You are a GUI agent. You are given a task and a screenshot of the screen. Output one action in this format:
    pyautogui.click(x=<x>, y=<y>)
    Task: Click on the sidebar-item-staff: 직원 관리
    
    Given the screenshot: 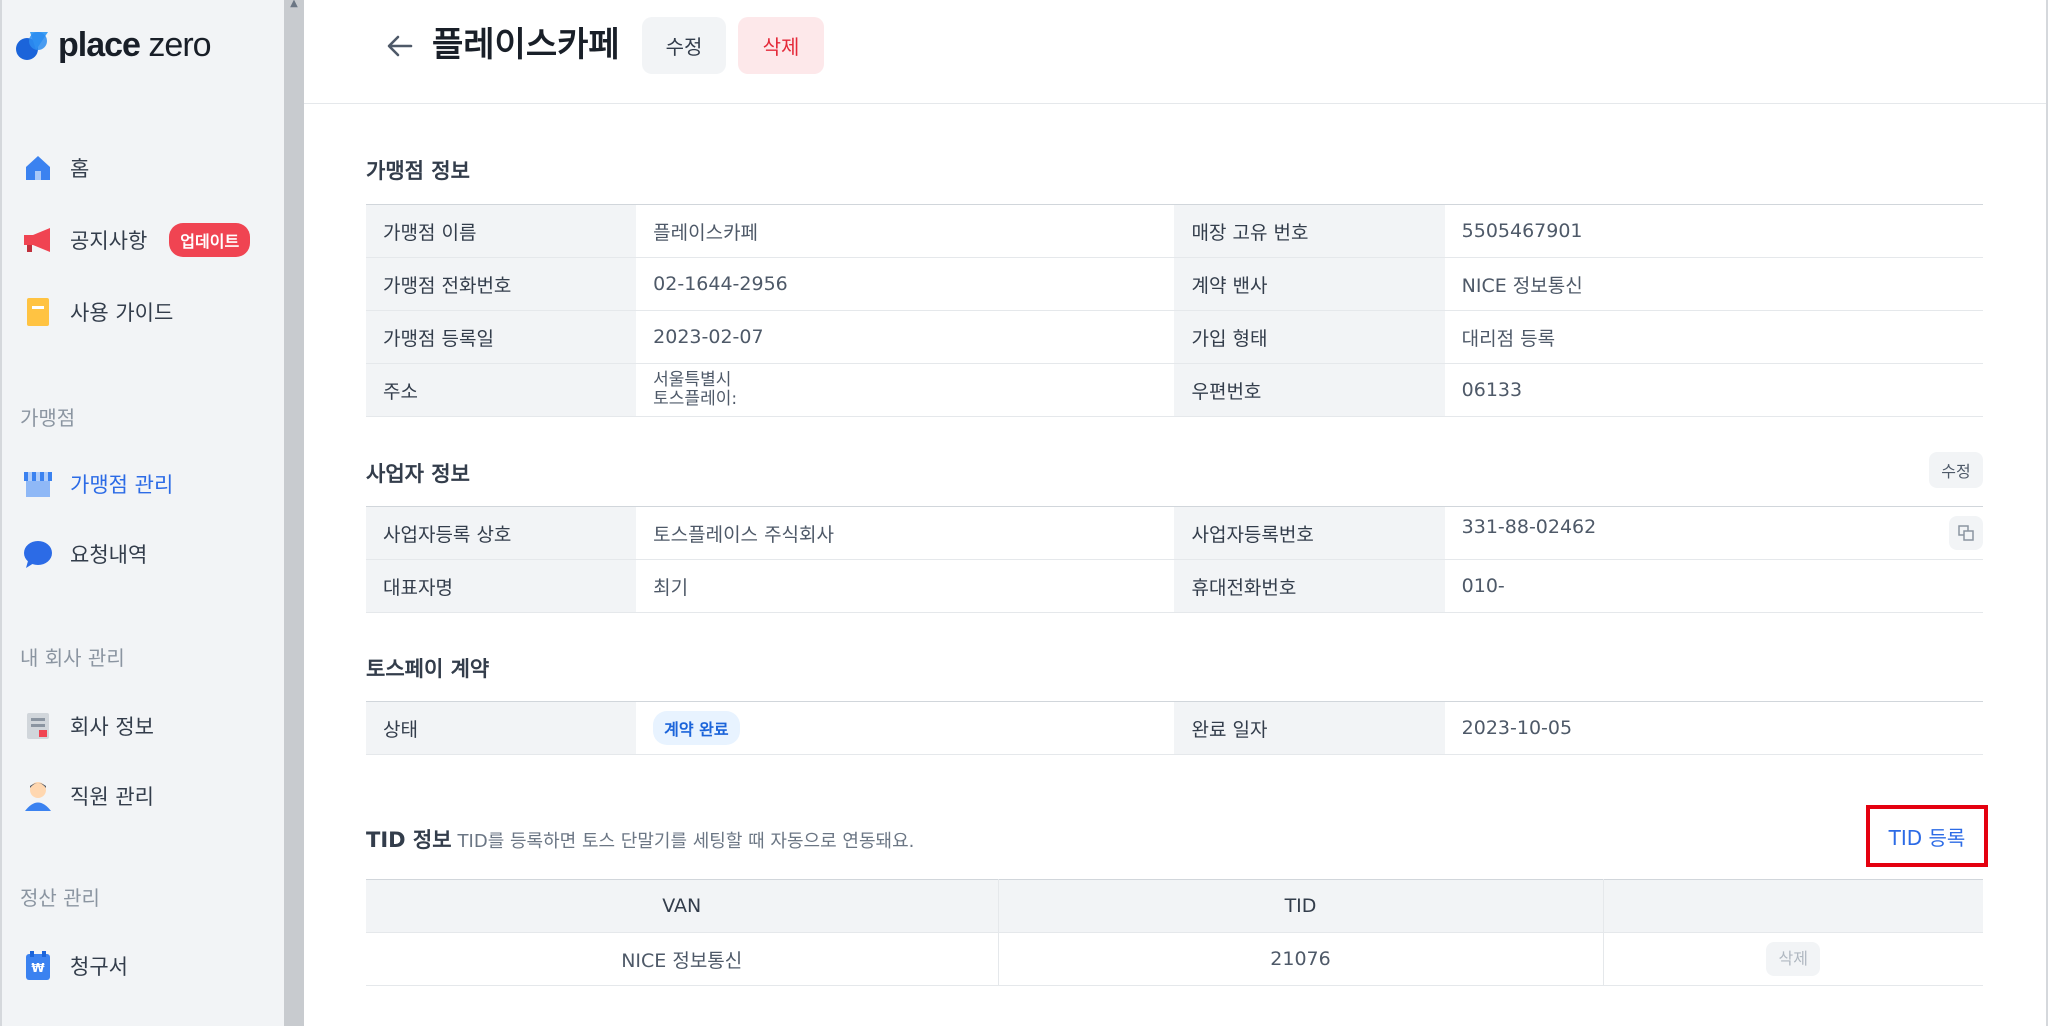 What is the action you would take?
    pyautogui.click(x=88, y=796)
    